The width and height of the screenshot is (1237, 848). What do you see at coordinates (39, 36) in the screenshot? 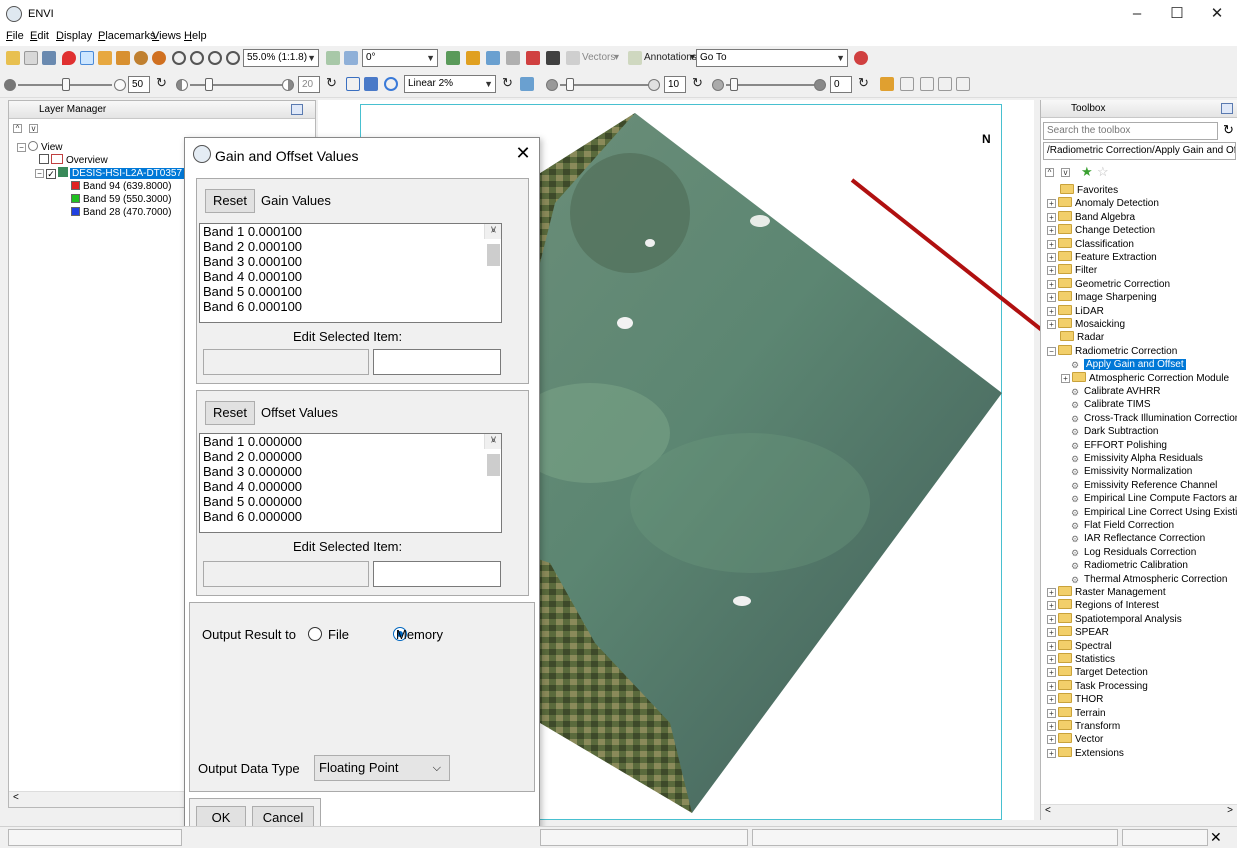
I see `menu-edit: Edit` at bounding box center [39, 36].